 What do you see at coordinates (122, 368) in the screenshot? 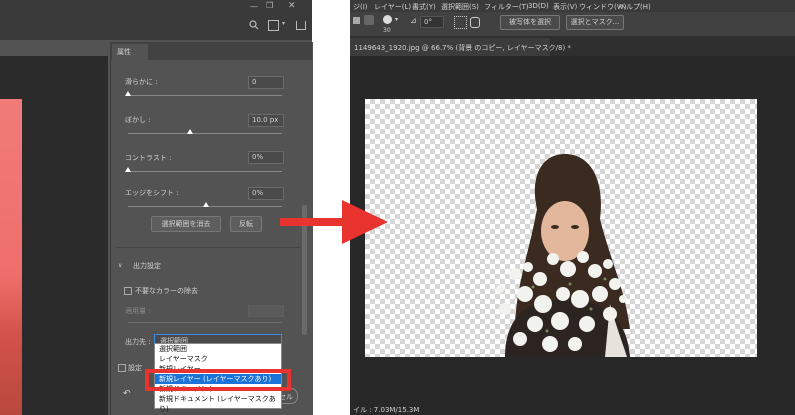
I see `remember-settings-checkbox` at bounding box center [122, 368].